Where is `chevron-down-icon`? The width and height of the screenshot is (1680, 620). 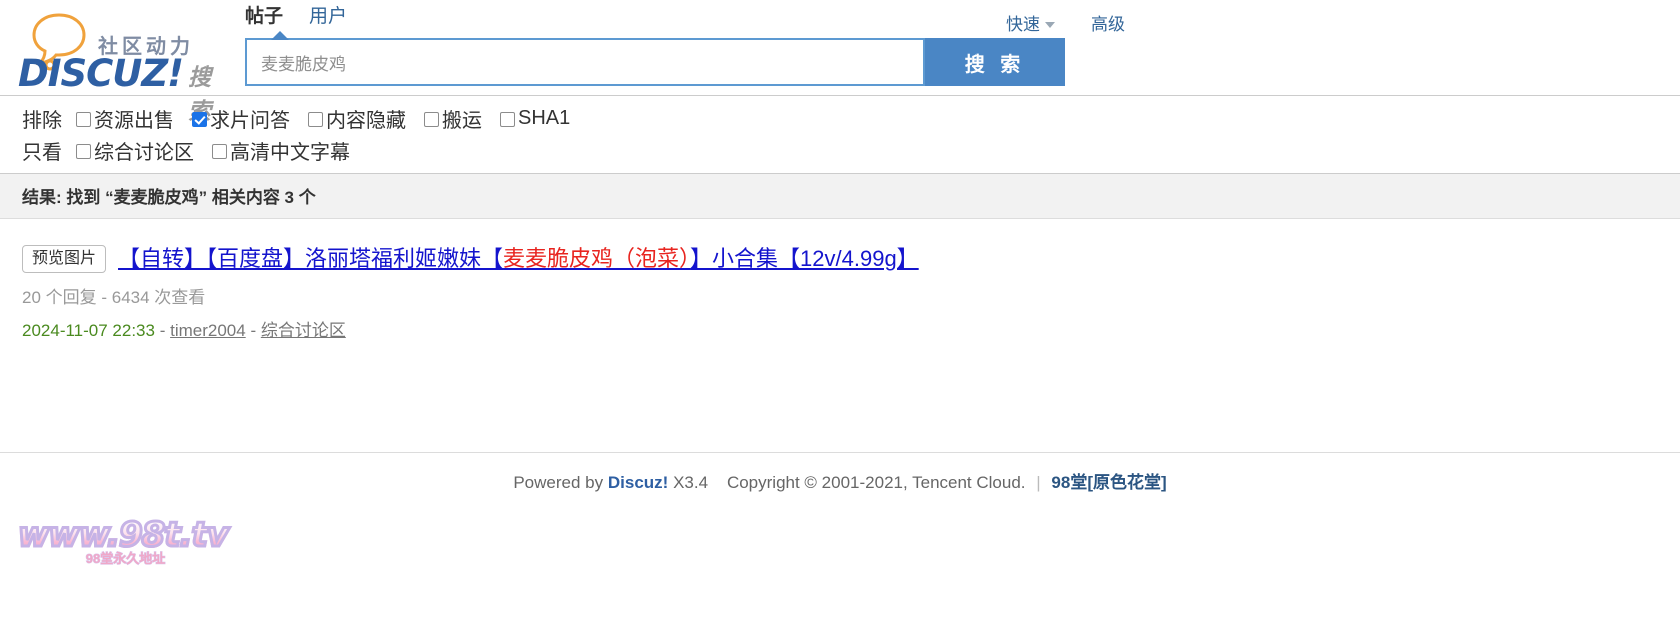
chevron-down-icon is located at coordinates (1050, 24).